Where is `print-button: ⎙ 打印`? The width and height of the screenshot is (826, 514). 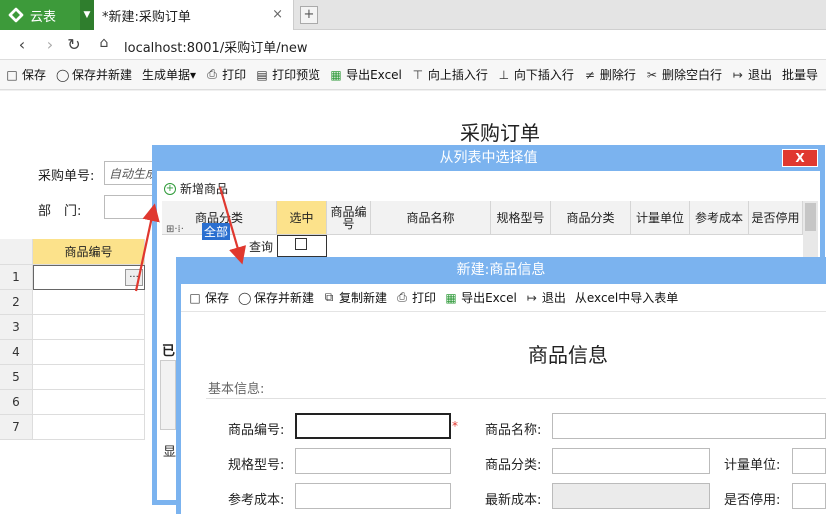
print-button: ⎙ 打印 is located at coordinates (226, 74).